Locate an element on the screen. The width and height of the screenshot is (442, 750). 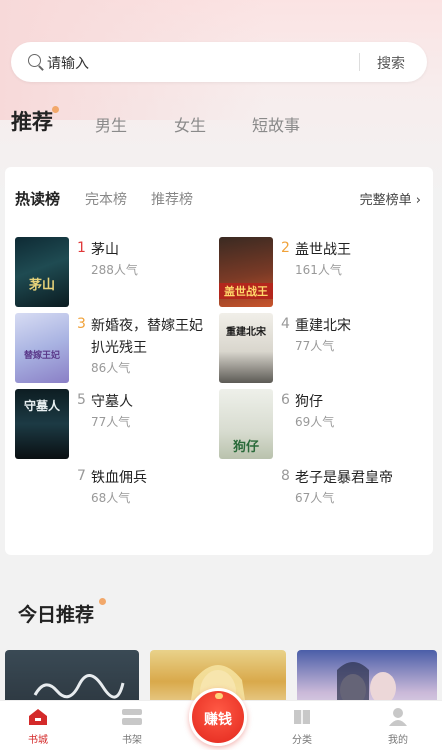
nav-label: 书架 is located at coordinates (132, 740).